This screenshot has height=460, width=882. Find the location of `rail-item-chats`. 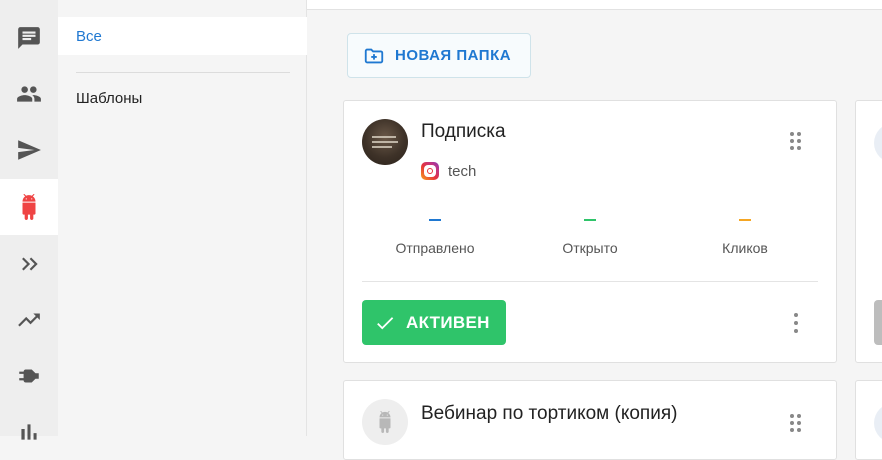

rail-item-chats is located at coordinates (29, 38).